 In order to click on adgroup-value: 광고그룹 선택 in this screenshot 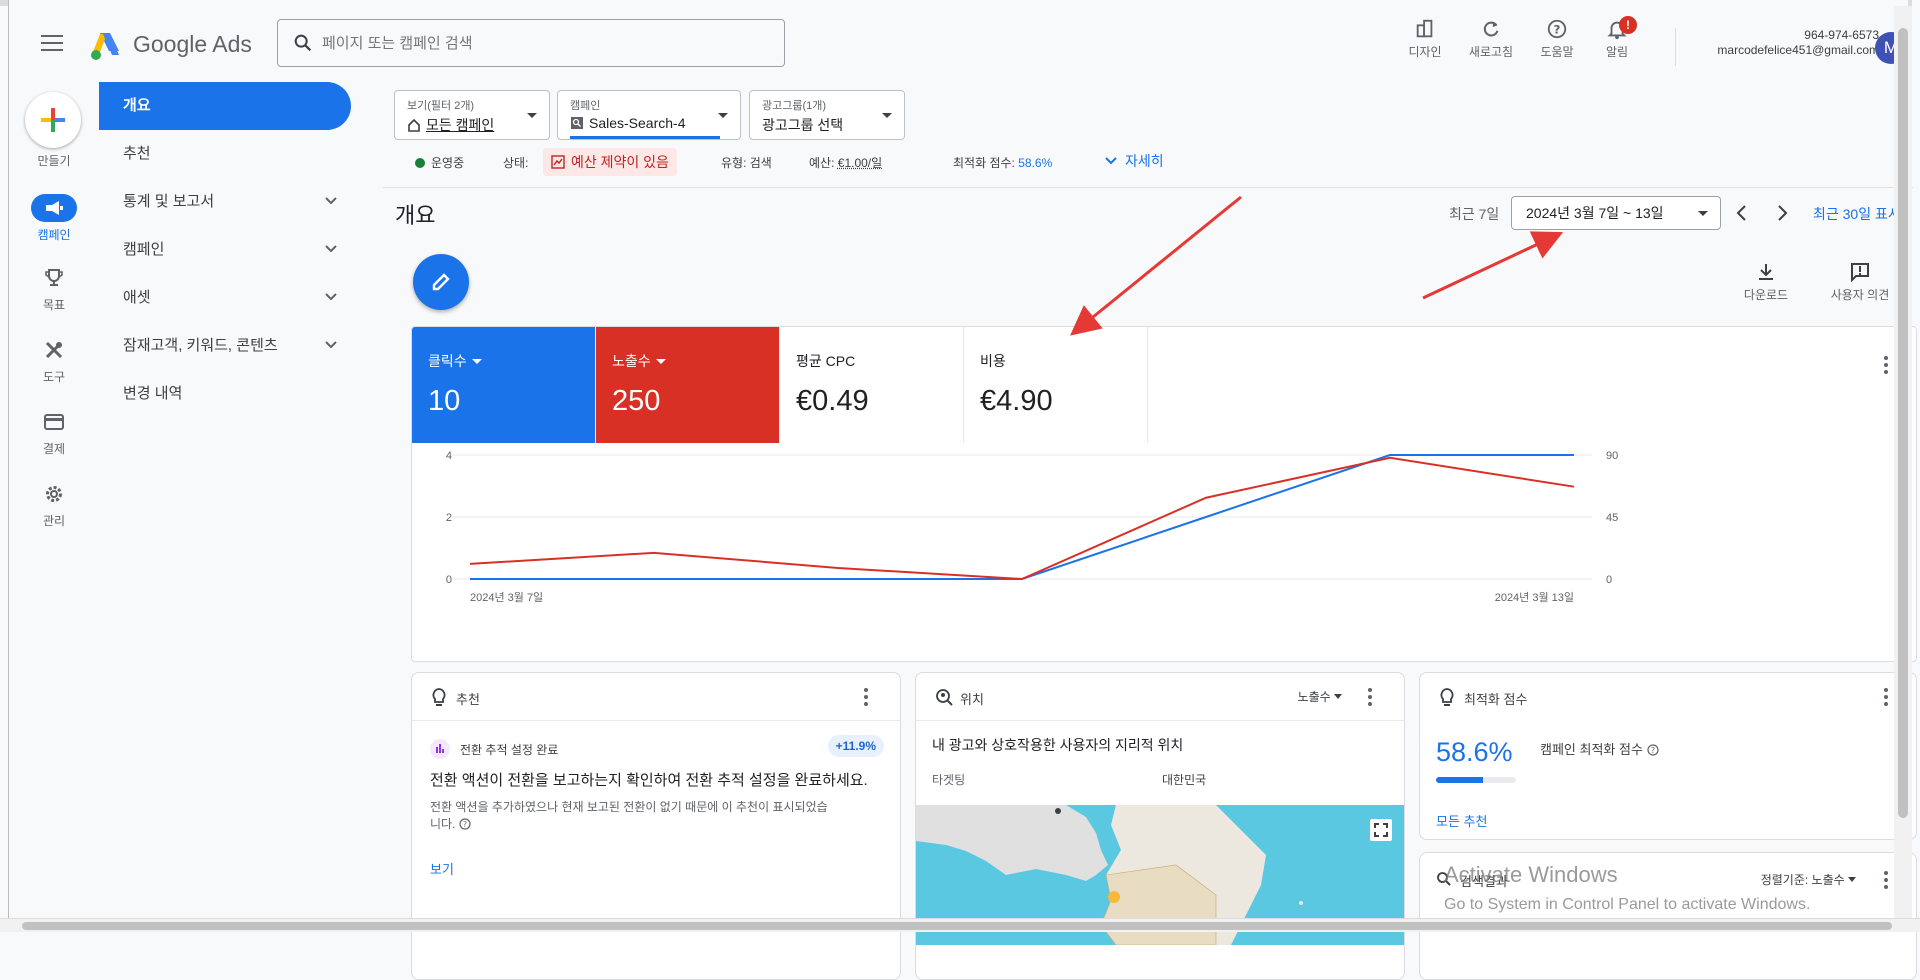, I will do `click(803, 125)`.